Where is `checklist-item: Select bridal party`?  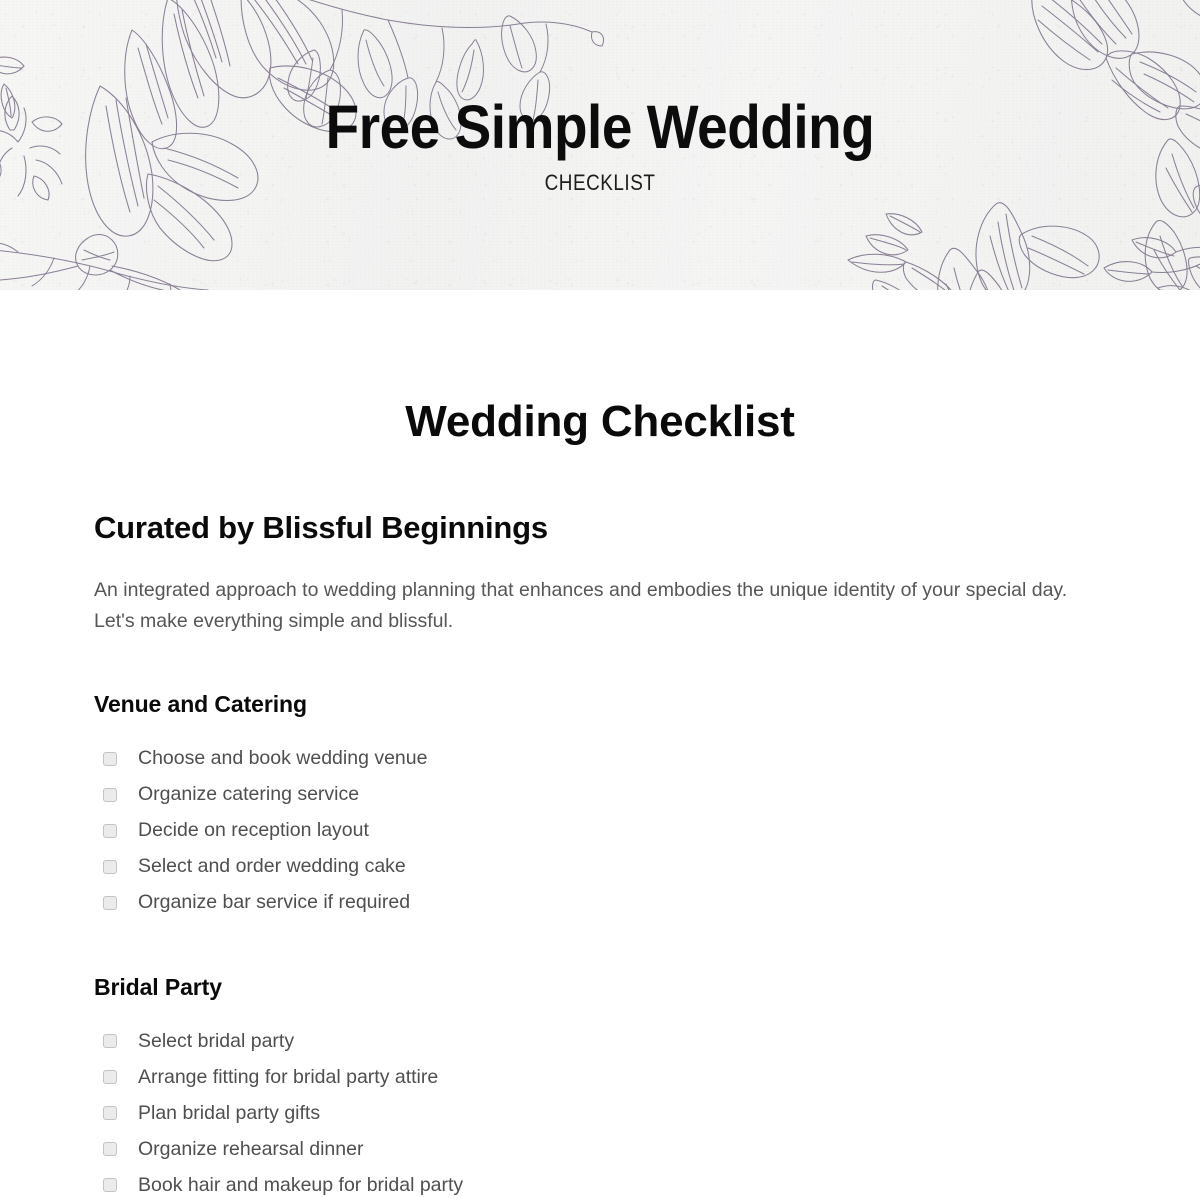 checklist-item: Select bridal party is located at coordinates (604, 1041).